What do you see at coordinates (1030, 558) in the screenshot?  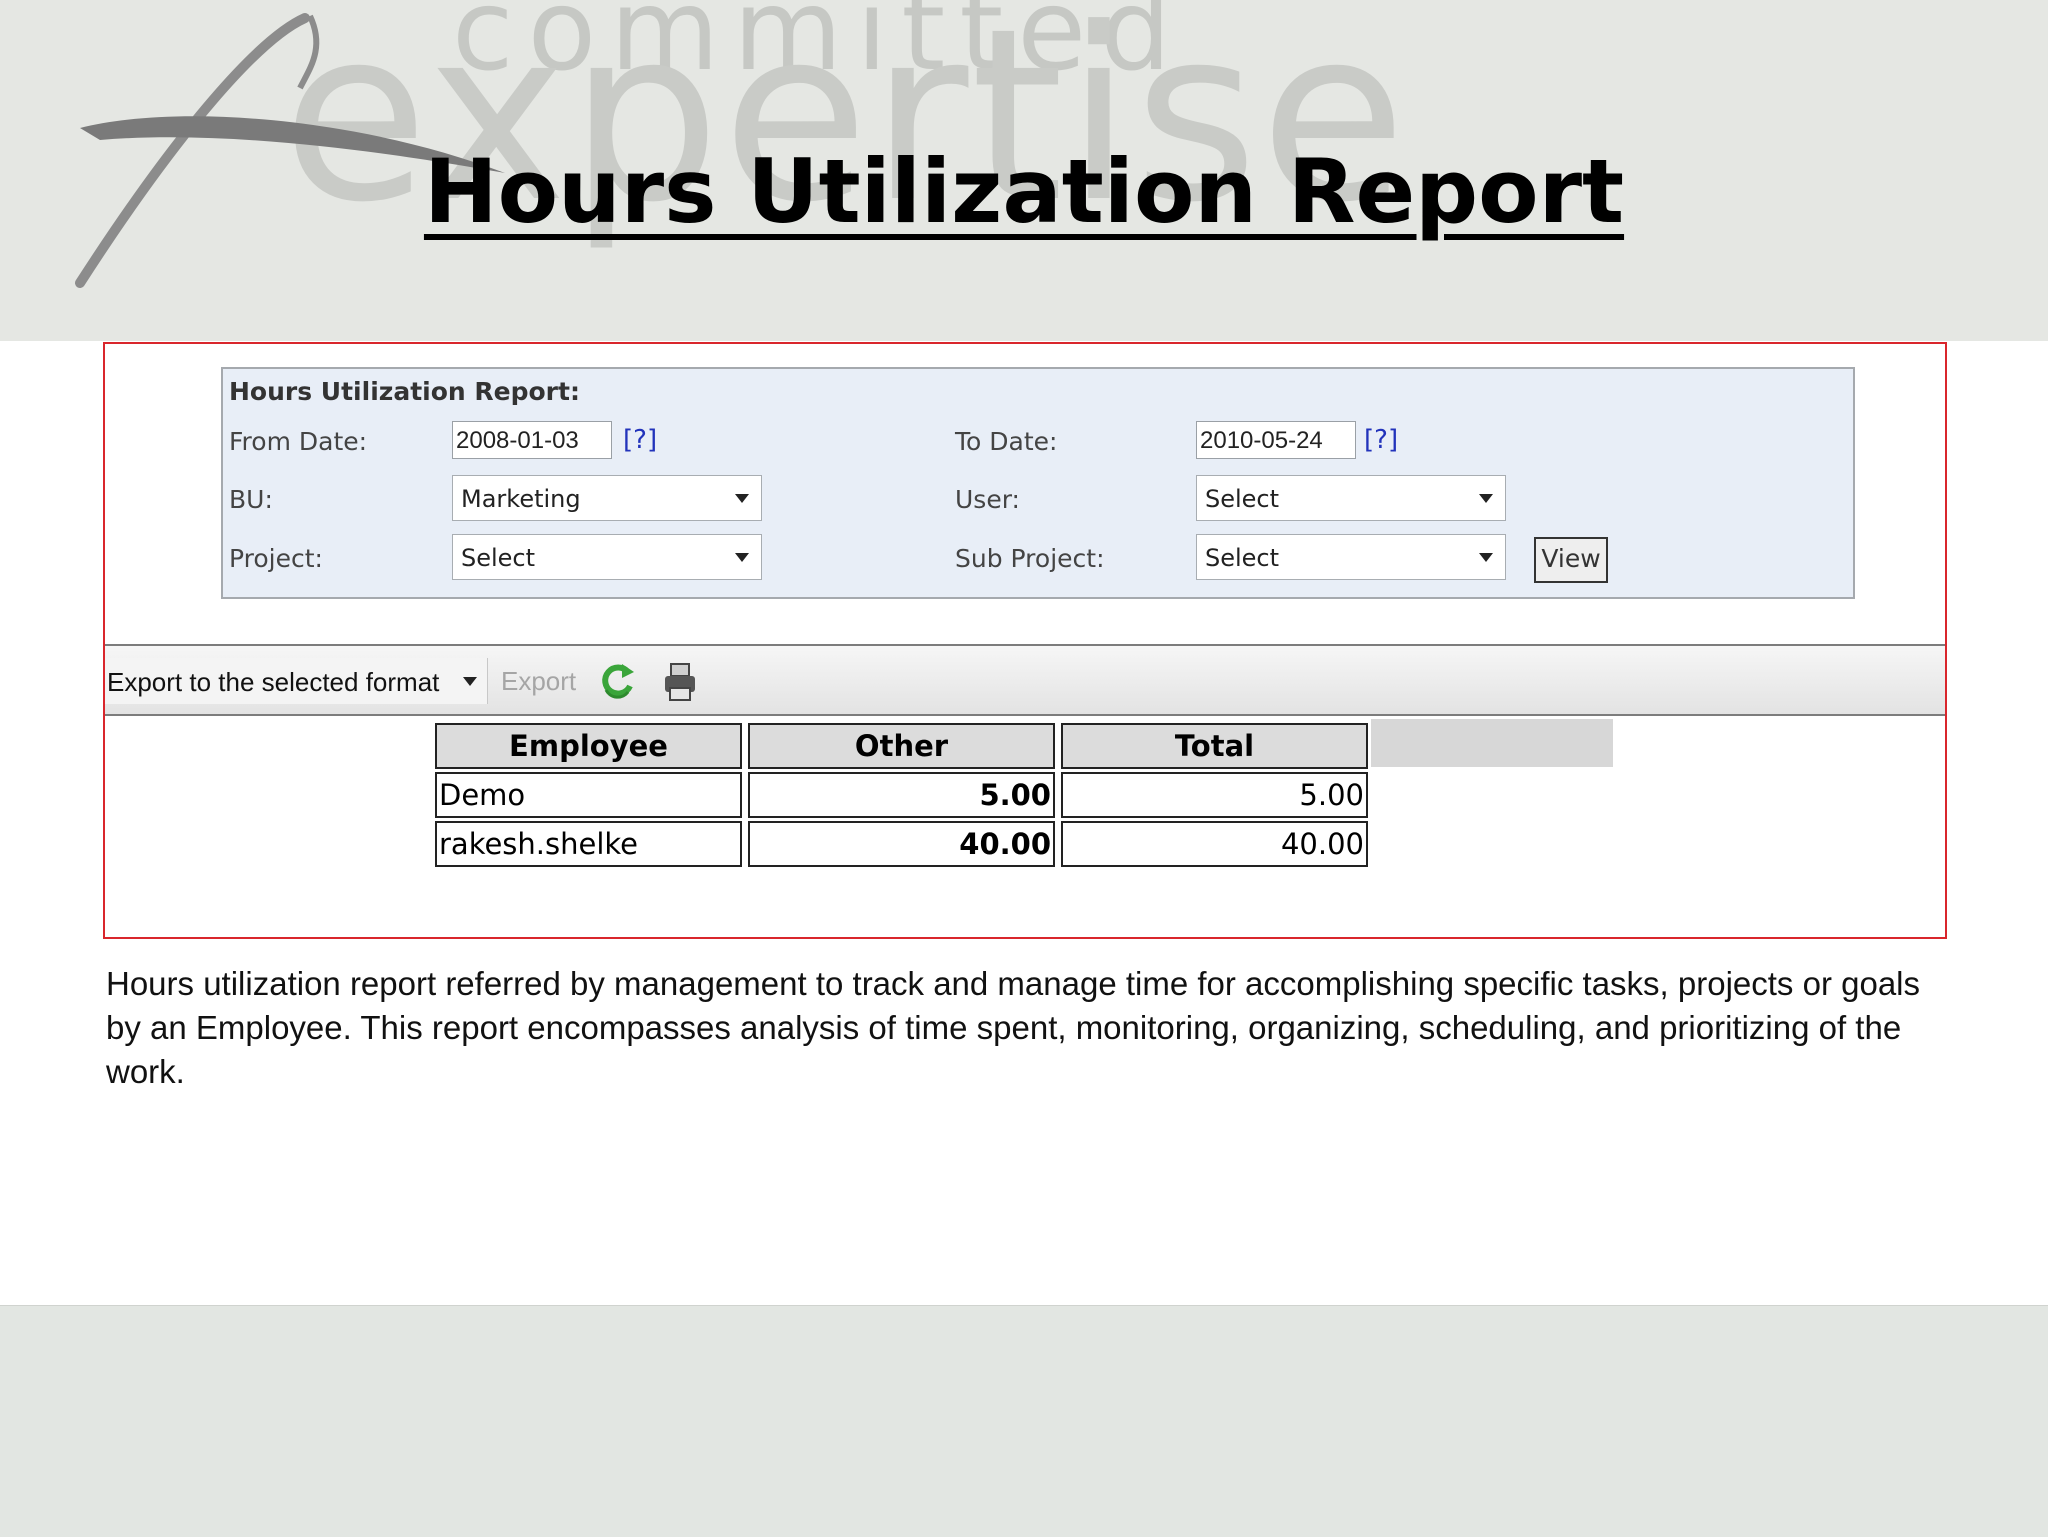 I see `subproject-label: Sub Project:` at bounding box center [1030, 558].